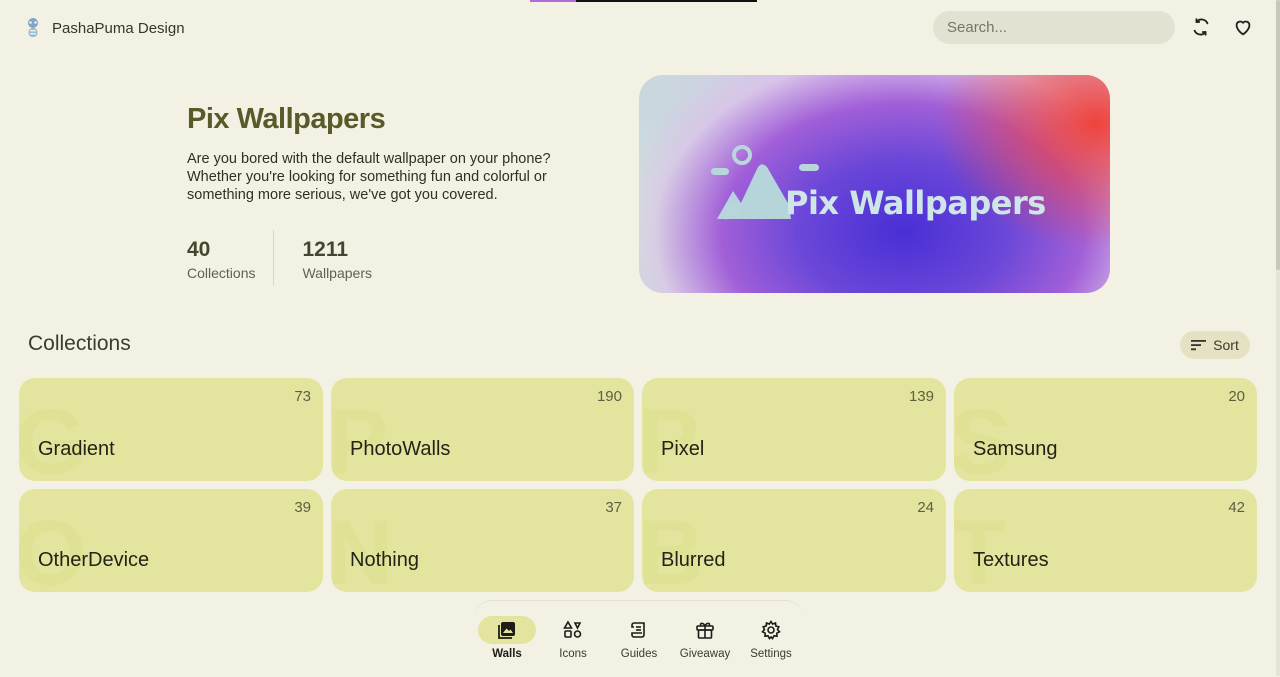 Image resolution: width=1280 pixels, height=677 pixels. I want to click on raccoon-logo-icon, so click(33, 27).